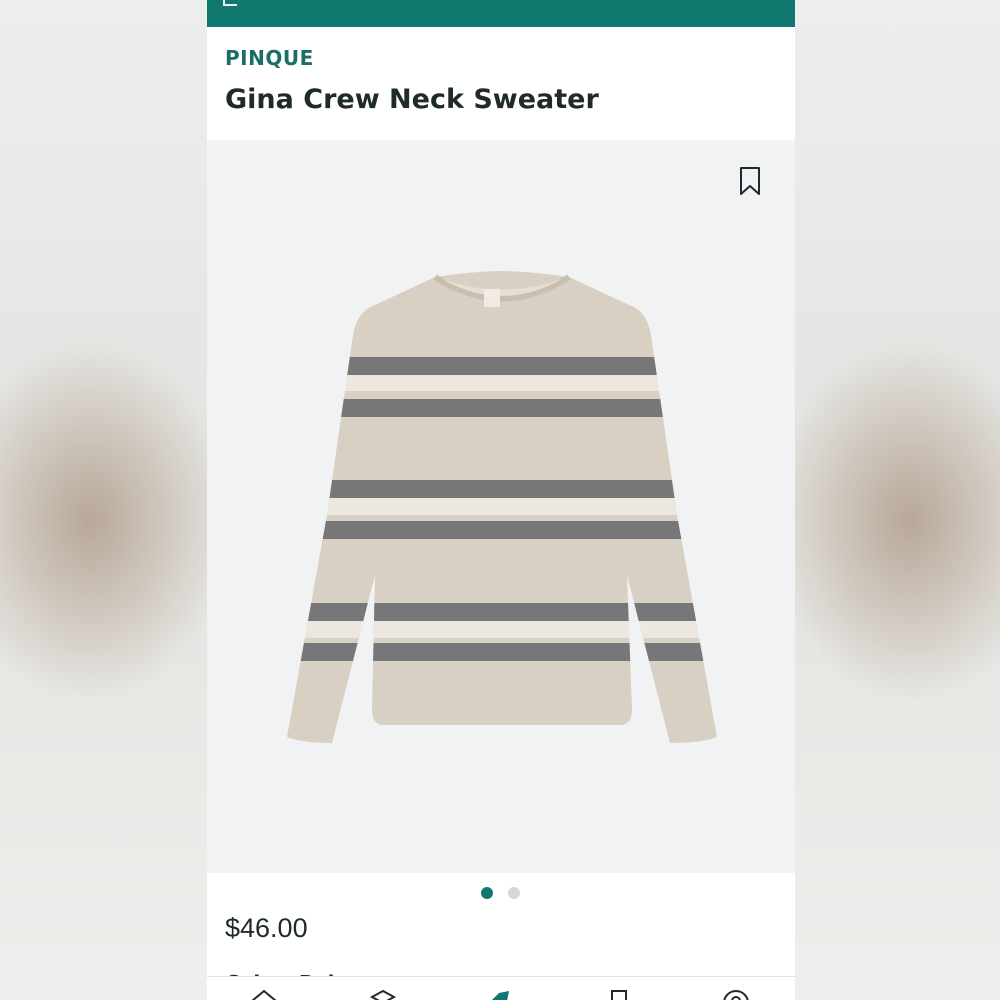 This screenshot has width=1000, height=1000. I want to click on top-header-bar, so click(501, 13).